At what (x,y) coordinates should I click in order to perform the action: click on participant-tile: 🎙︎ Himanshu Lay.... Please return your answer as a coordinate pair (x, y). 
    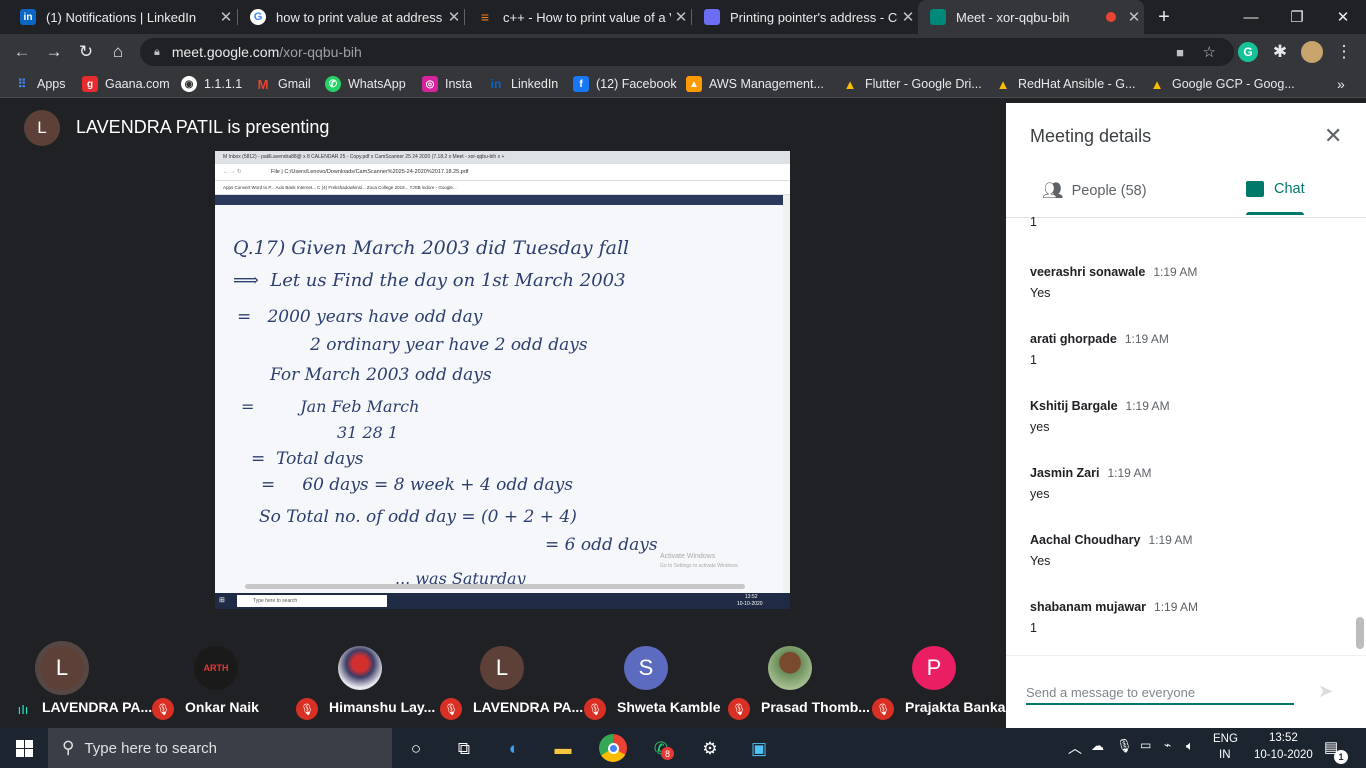
    Looking at the image, I should click on (366, 686).